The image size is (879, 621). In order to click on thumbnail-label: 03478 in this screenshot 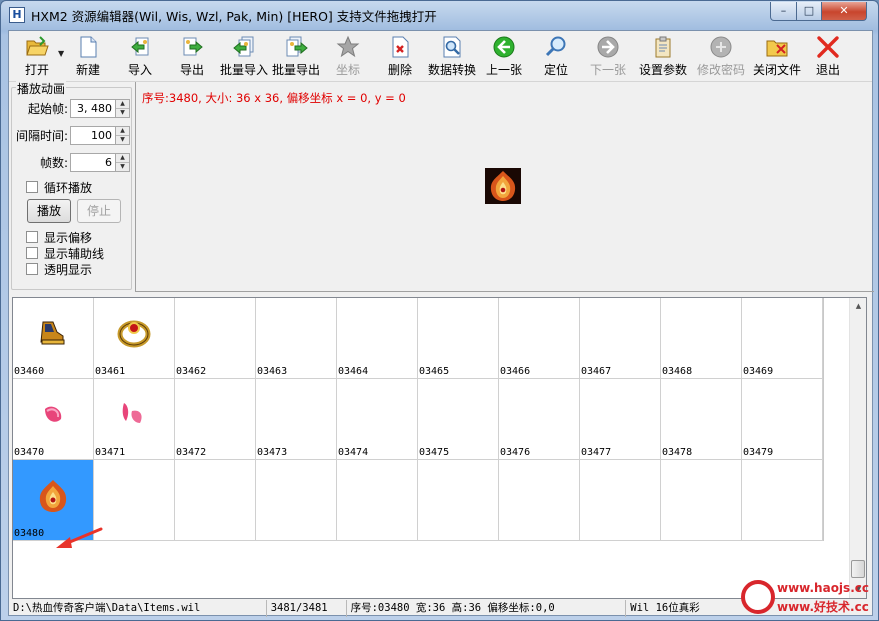, I will do `click(677, 452)`.